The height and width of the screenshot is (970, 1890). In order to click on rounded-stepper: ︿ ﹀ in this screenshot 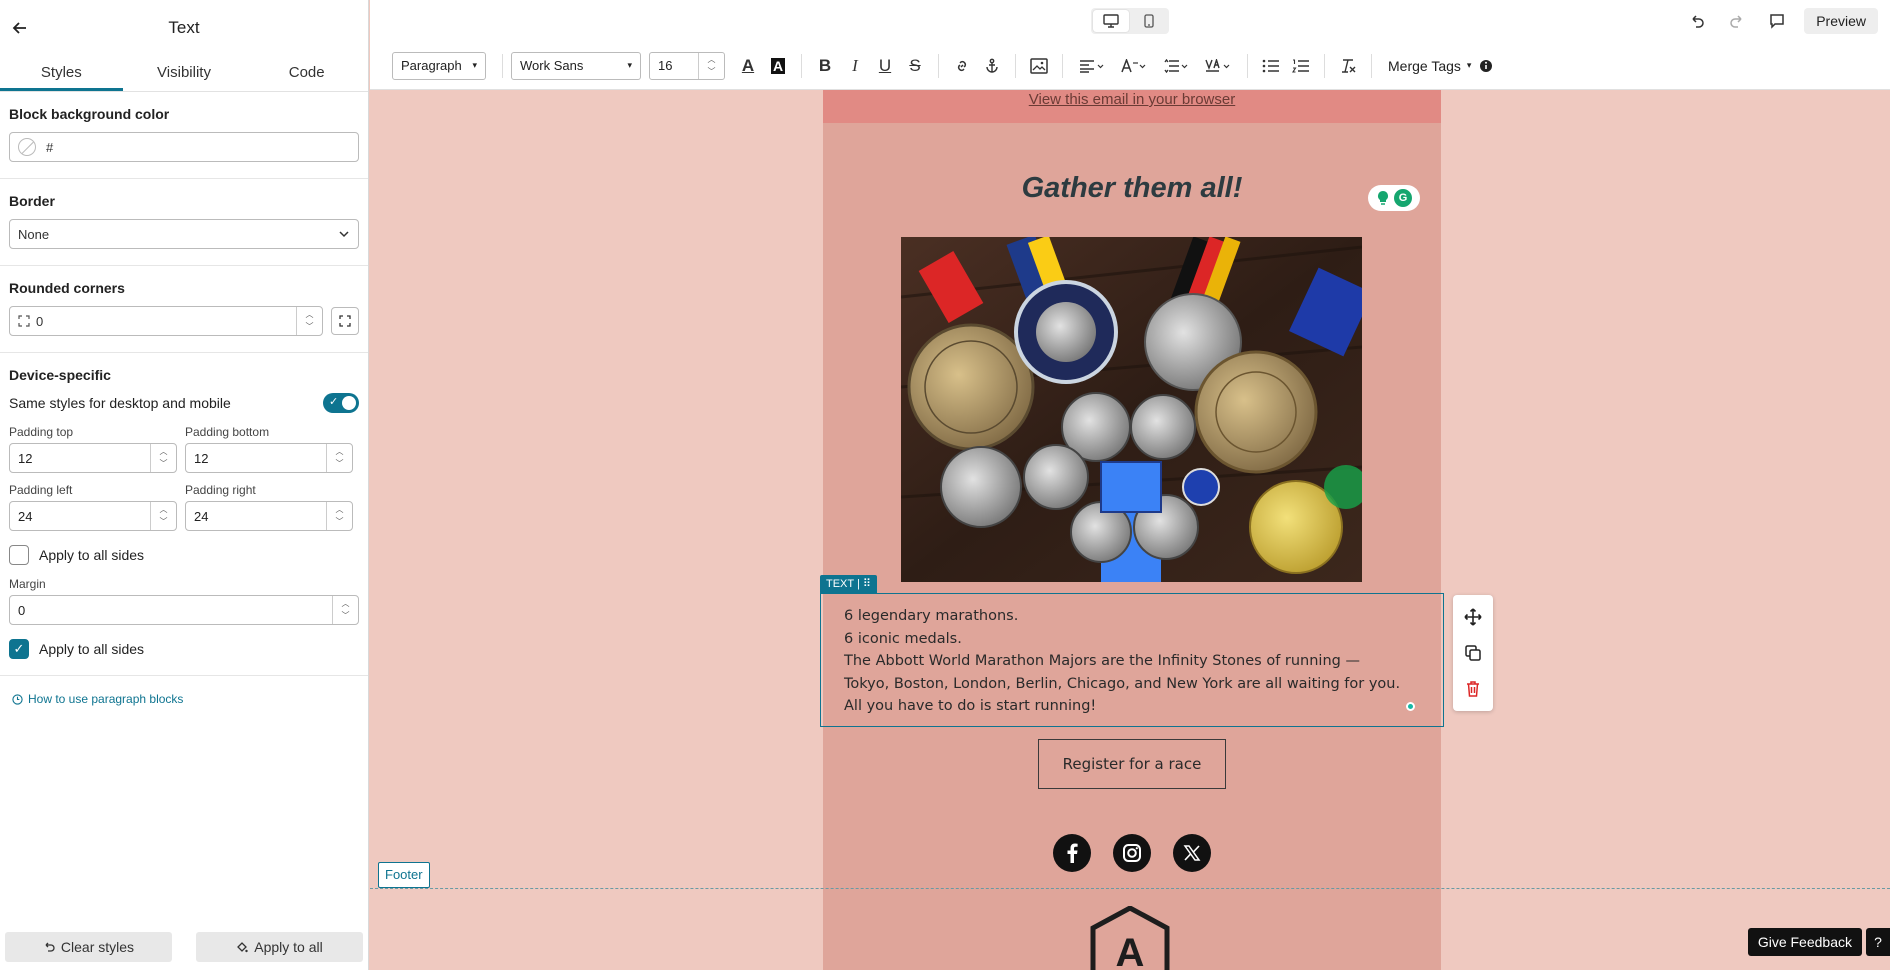, I will do `click(309, 321)`.